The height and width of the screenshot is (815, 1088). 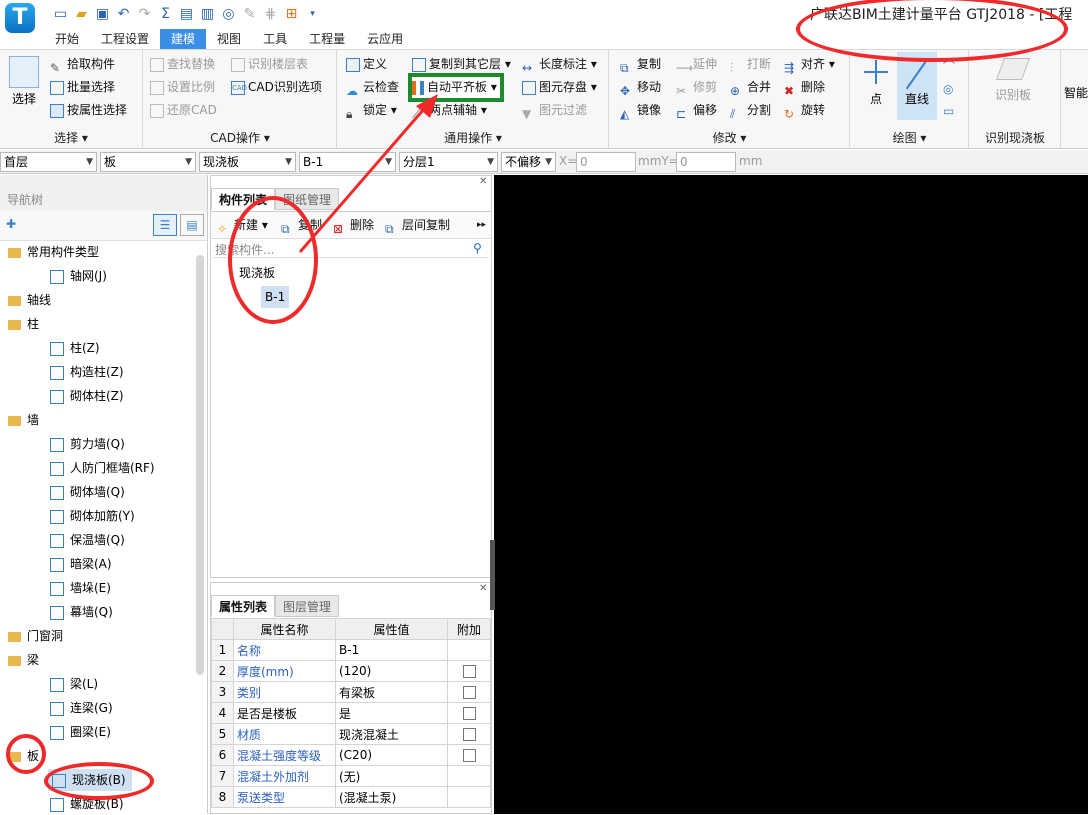 I want to click on app-logo: T, so click(x=20, y=18).